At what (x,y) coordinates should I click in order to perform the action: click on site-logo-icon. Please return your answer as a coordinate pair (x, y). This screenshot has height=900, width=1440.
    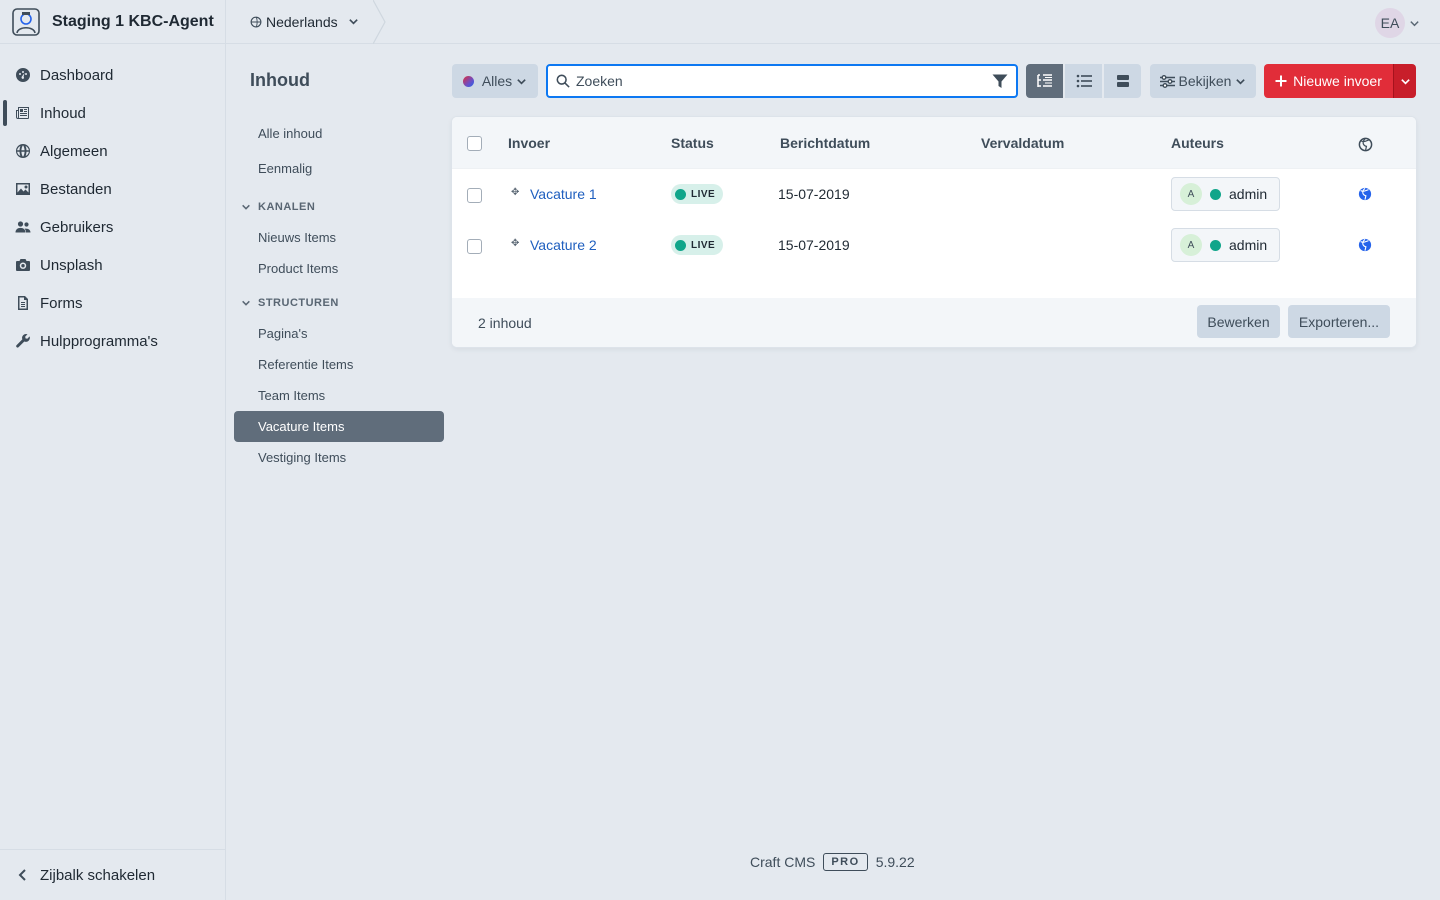
    Looking at the image, I should click on (26, 21).